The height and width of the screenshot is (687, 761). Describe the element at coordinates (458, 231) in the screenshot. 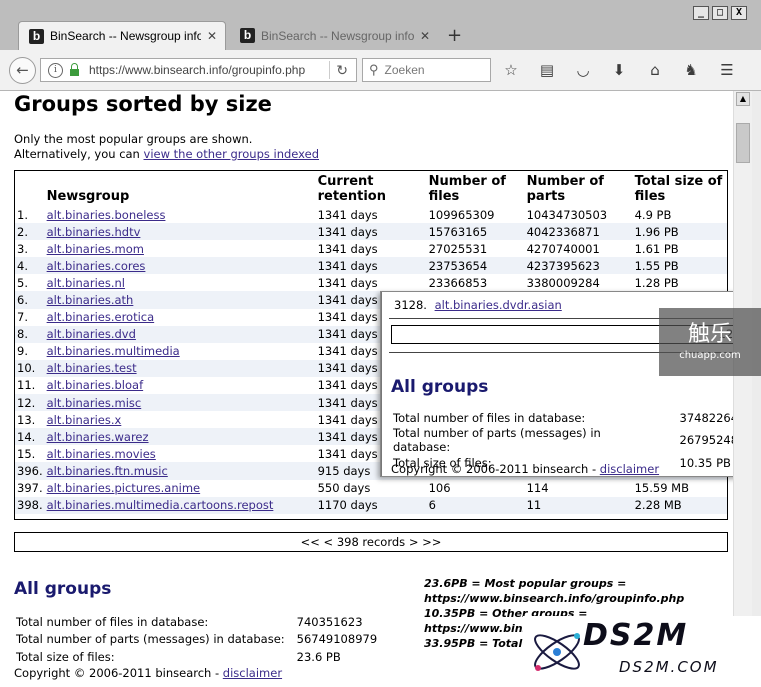

I see `row-files: 15763165` at that location.